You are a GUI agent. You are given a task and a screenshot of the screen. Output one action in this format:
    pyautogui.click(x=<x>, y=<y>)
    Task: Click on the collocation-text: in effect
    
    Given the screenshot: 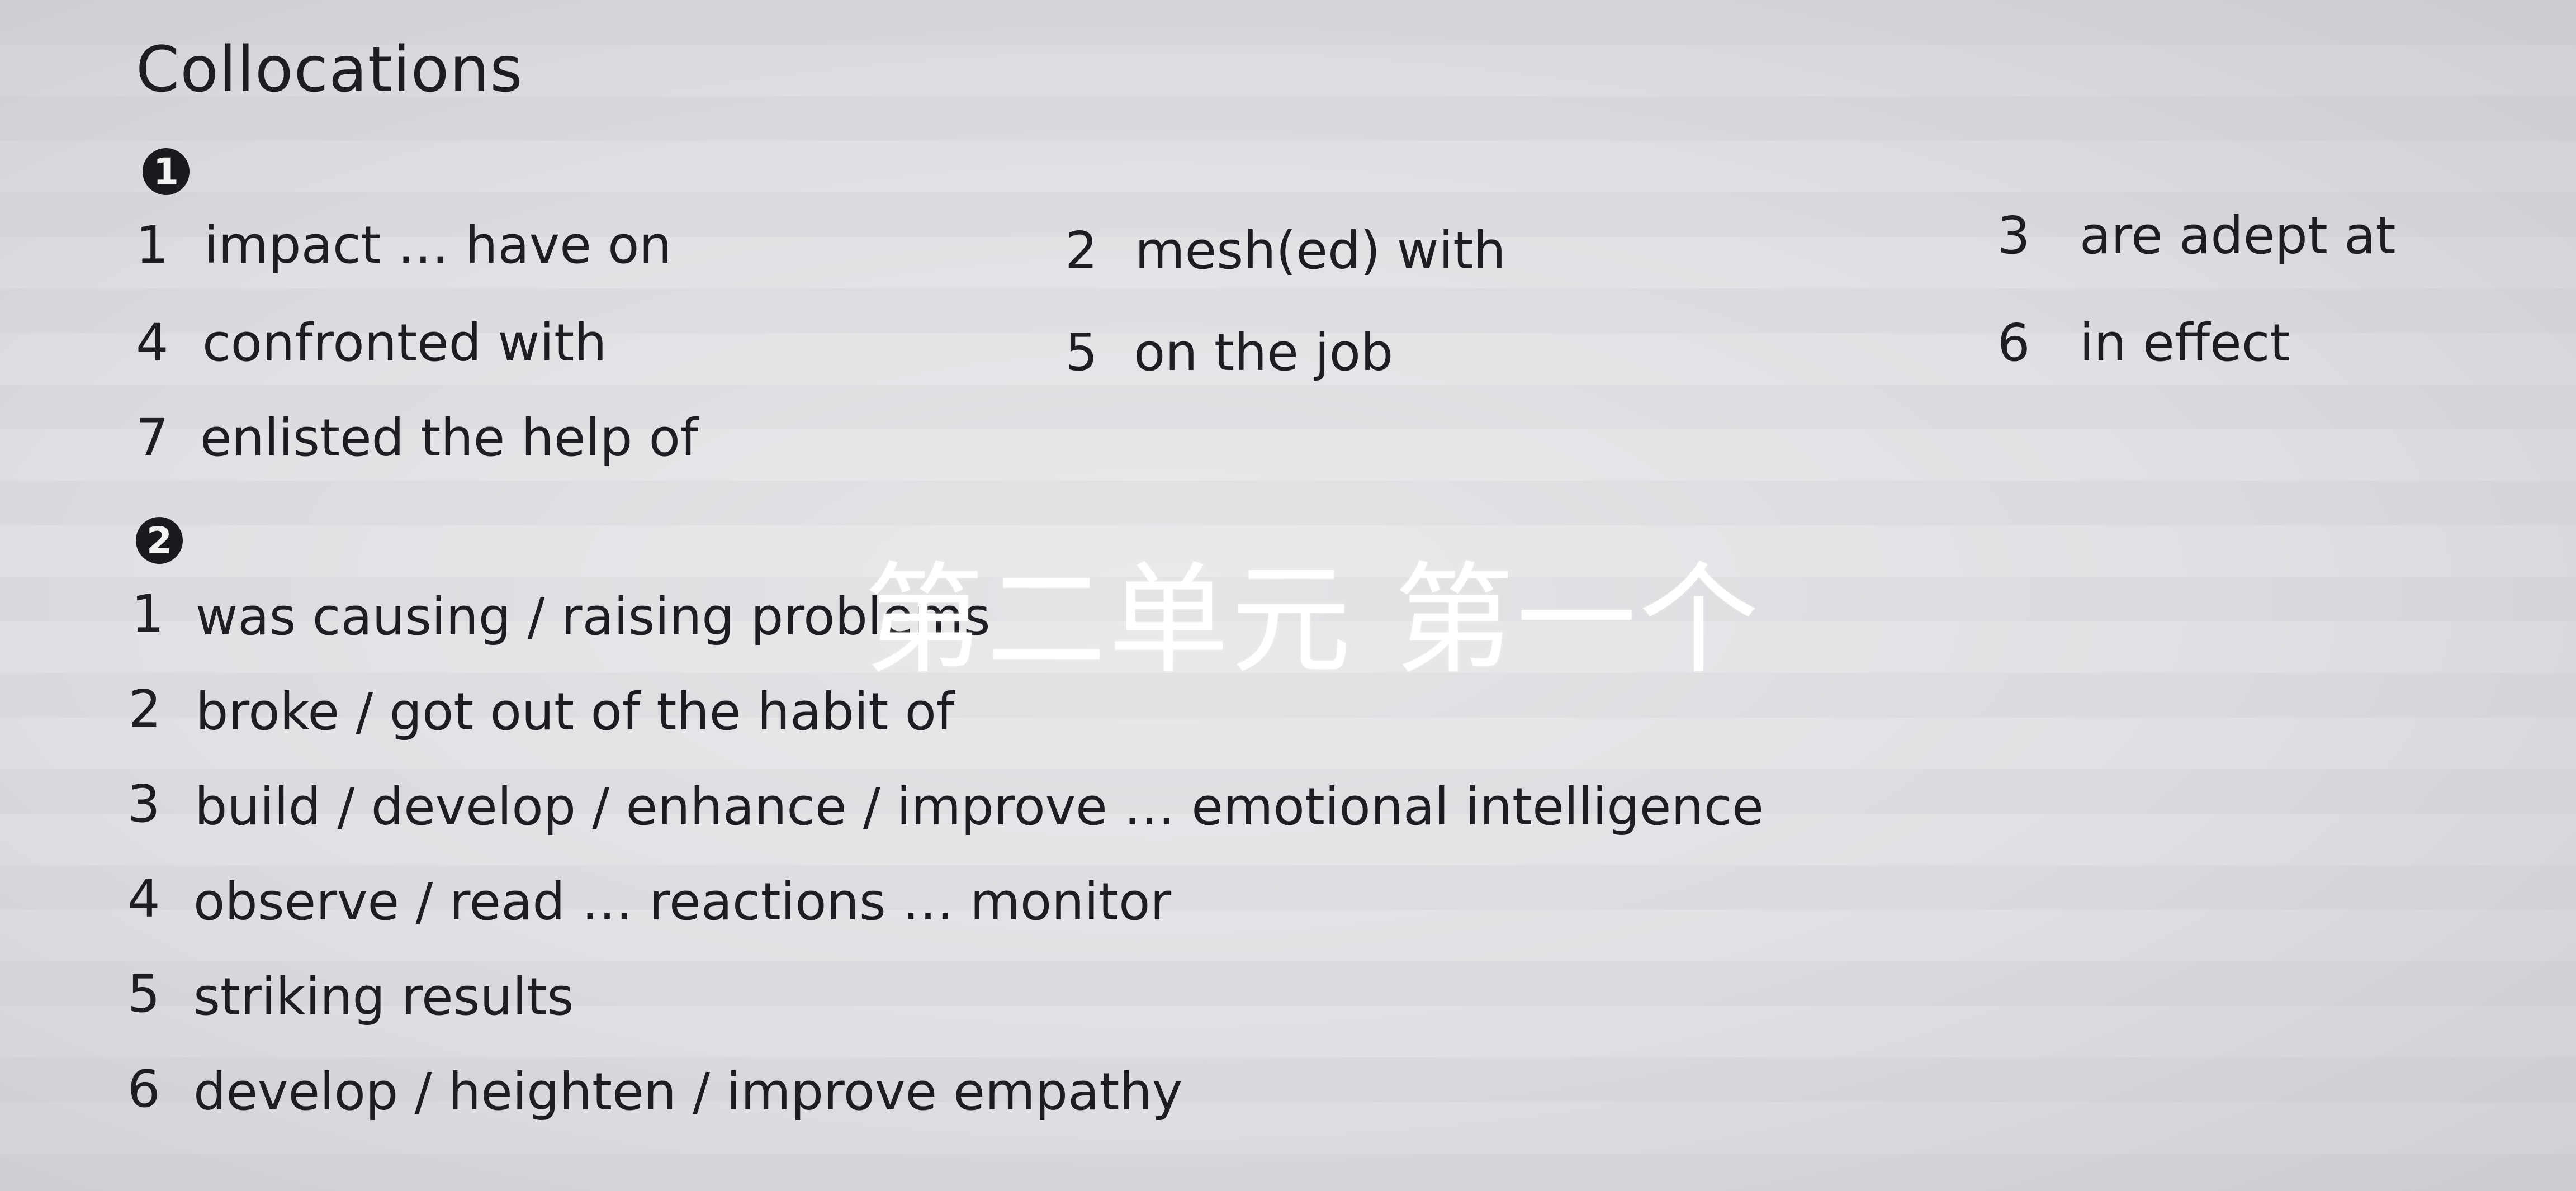 What is the action you would take?
    pyautogui.click(x=2185, y=343)
    